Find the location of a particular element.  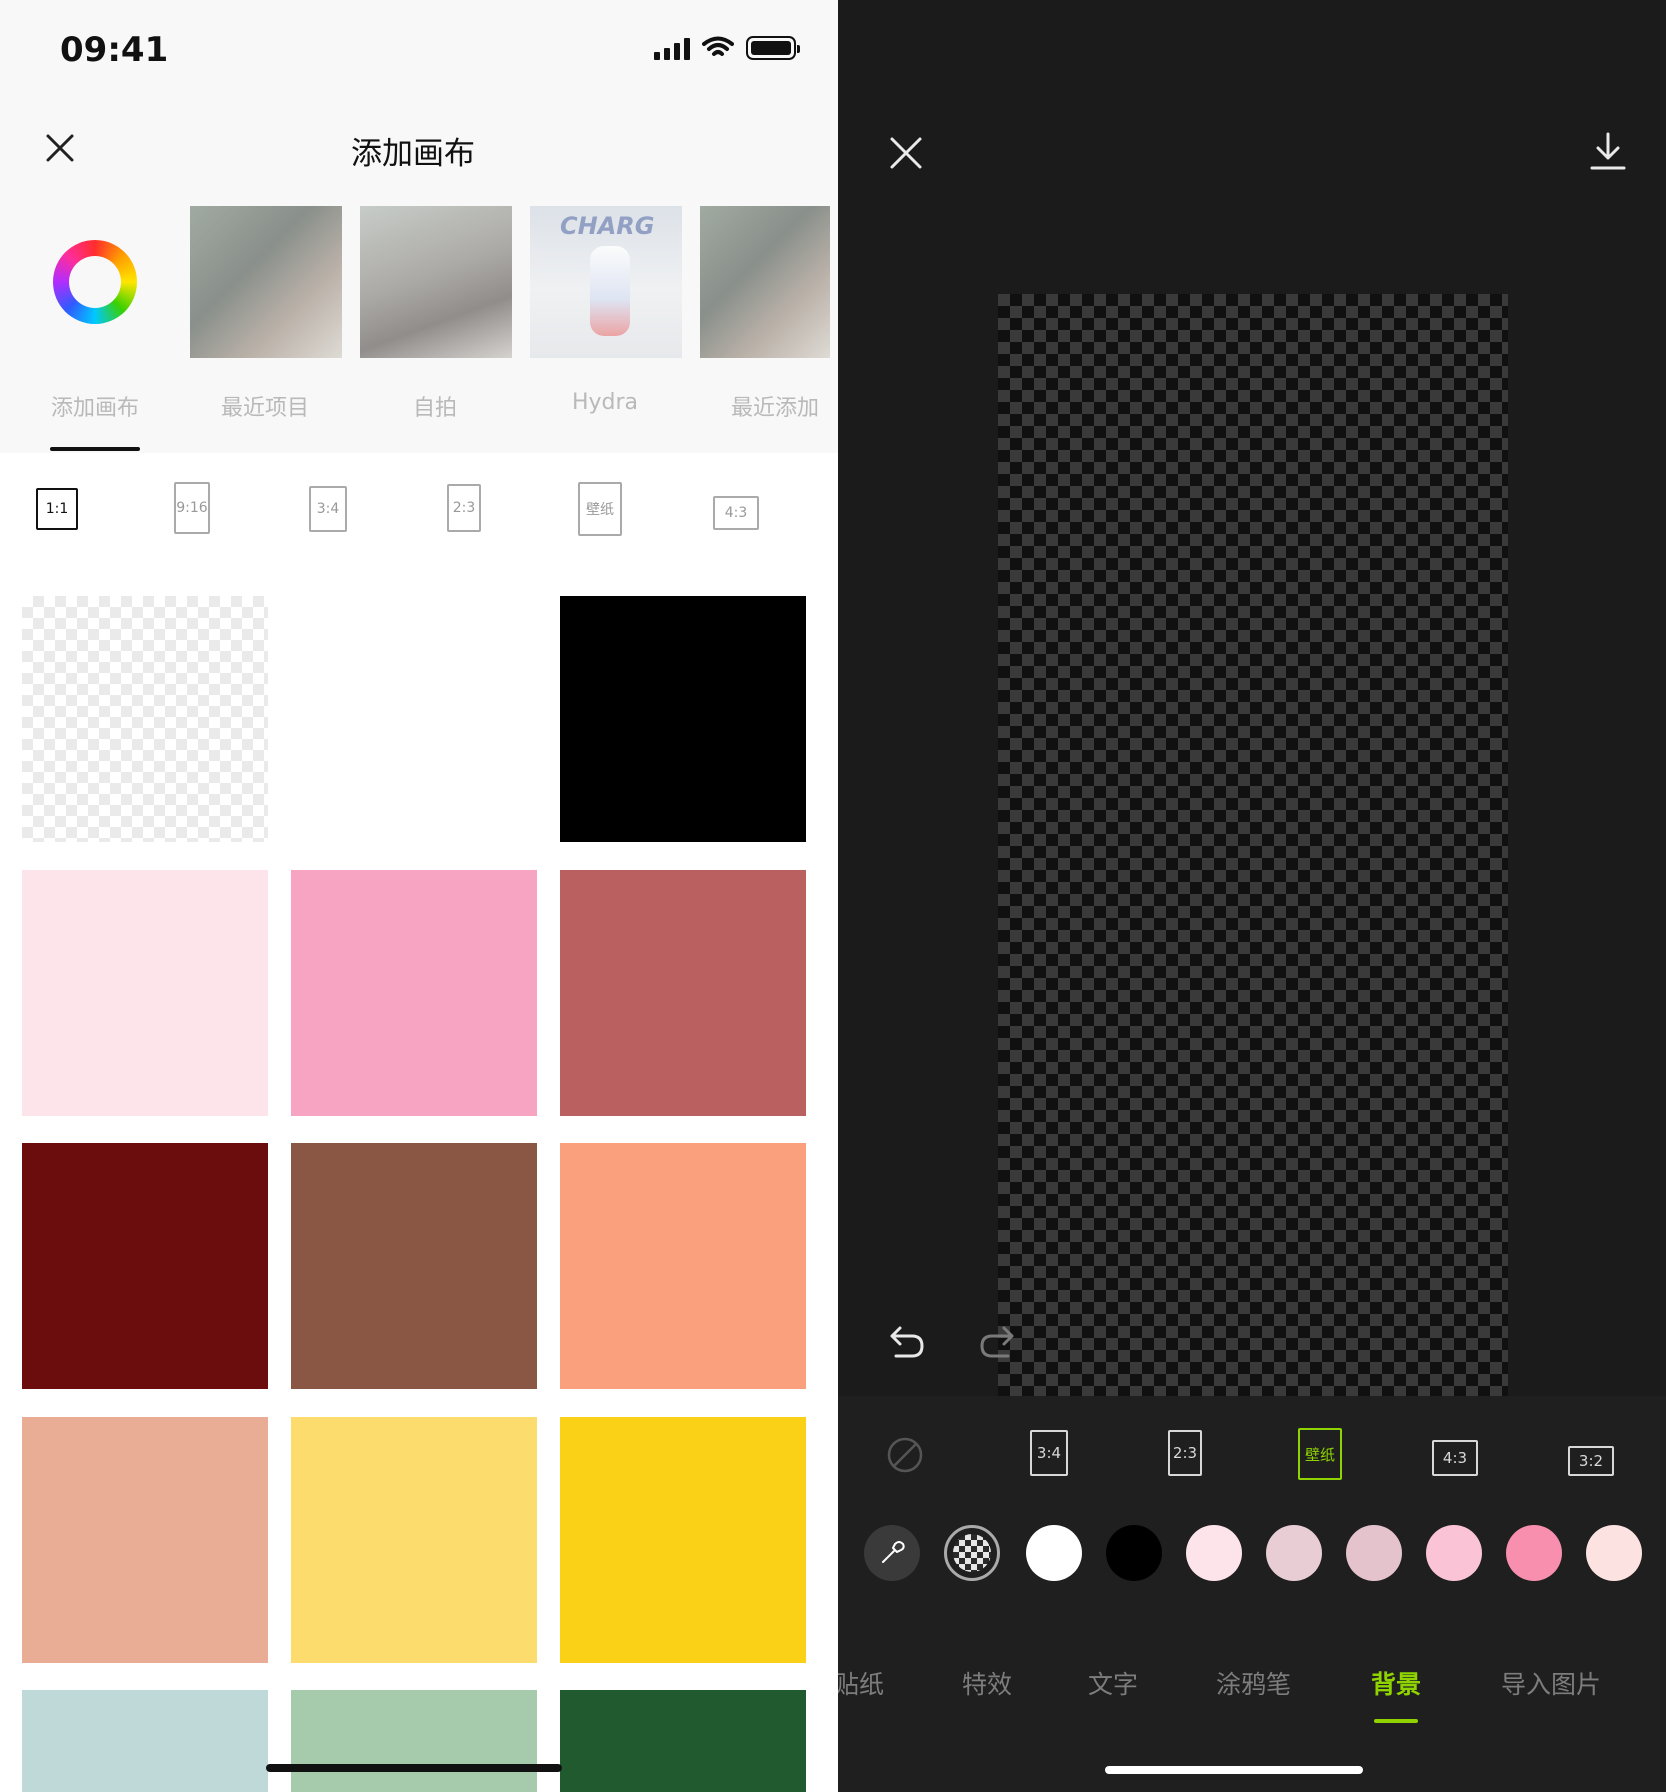

eyedropper-icon is located at coordinates (893, 1552).